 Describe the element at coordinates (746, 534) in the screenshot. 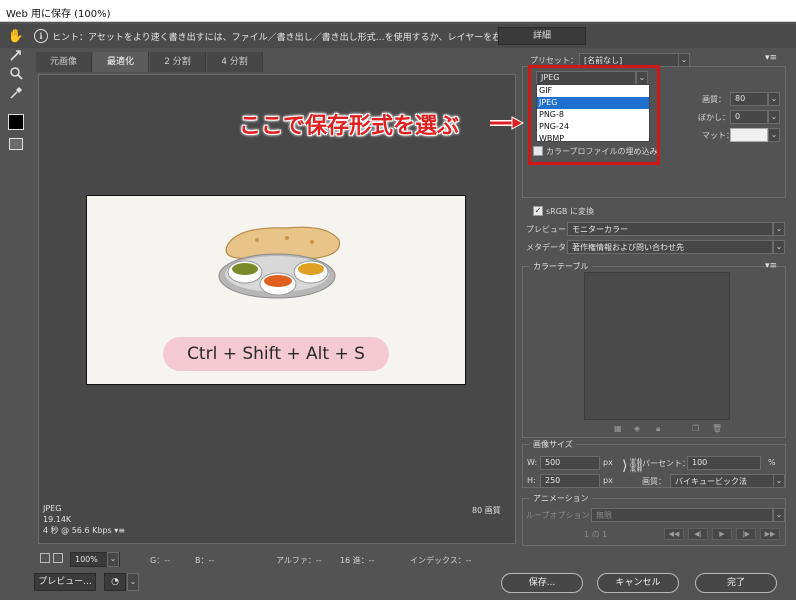

I see `next-frame-icon: |▶` at that location.